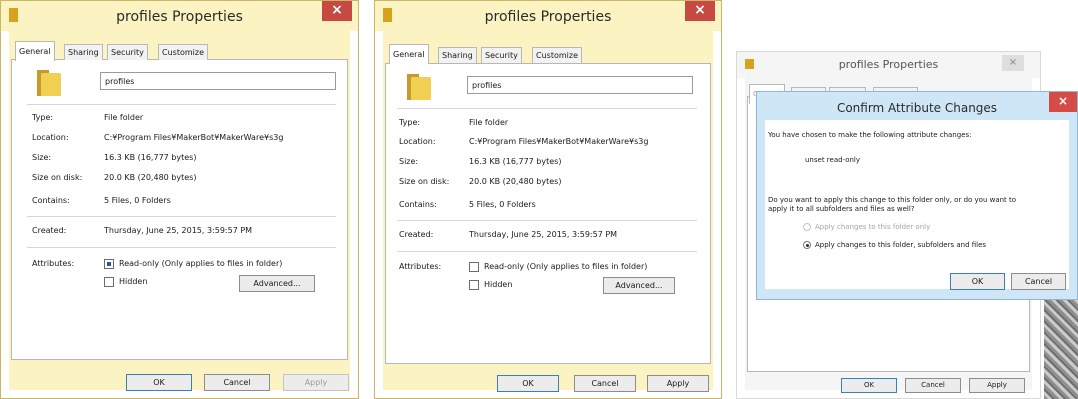  Describe the element at coordinates (807, 227) in the screenshot. I see `folder-only-radio` at that location.